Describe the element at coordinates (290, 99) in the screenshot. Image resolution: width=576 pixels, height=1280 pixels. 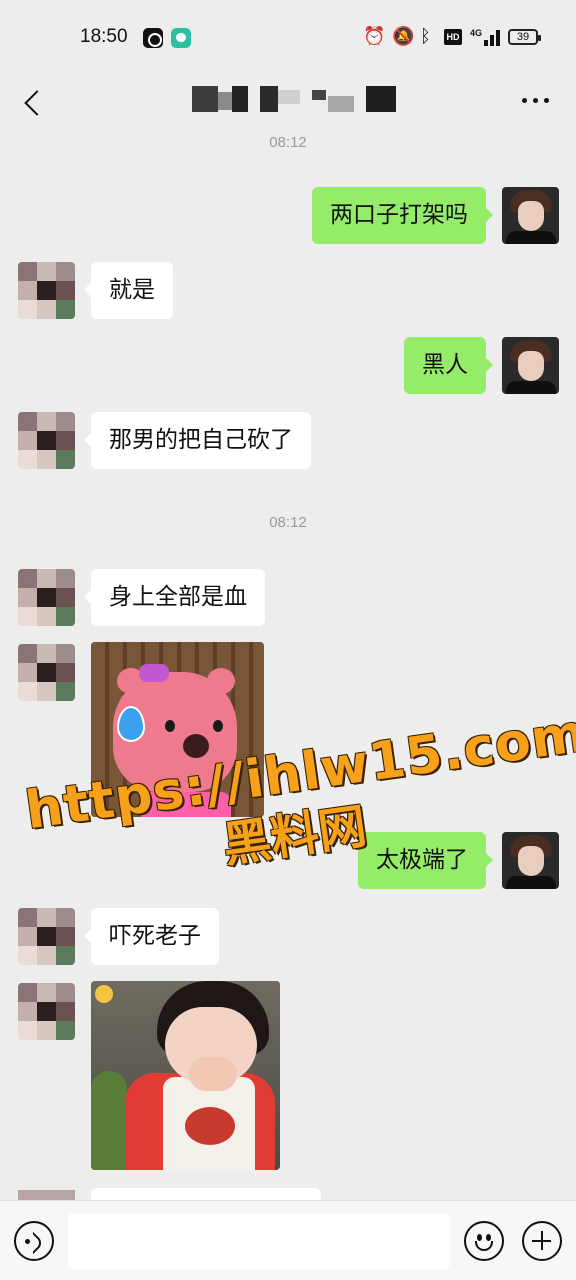
I see `contact-name-redacted` at that location.